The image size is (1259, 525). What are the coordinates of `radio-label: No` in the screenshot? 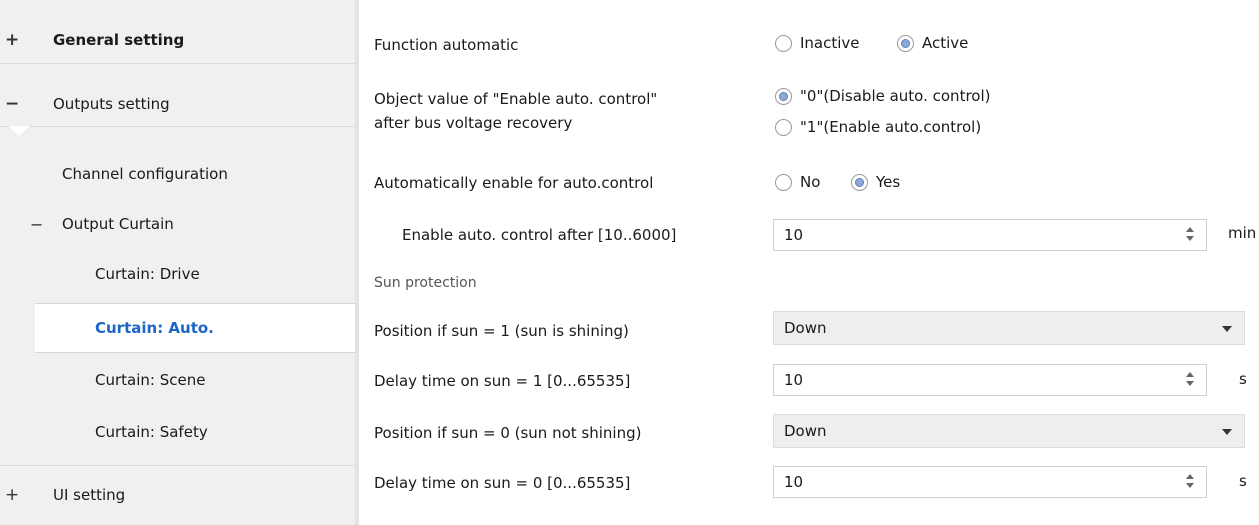 It's located at (810, 182).